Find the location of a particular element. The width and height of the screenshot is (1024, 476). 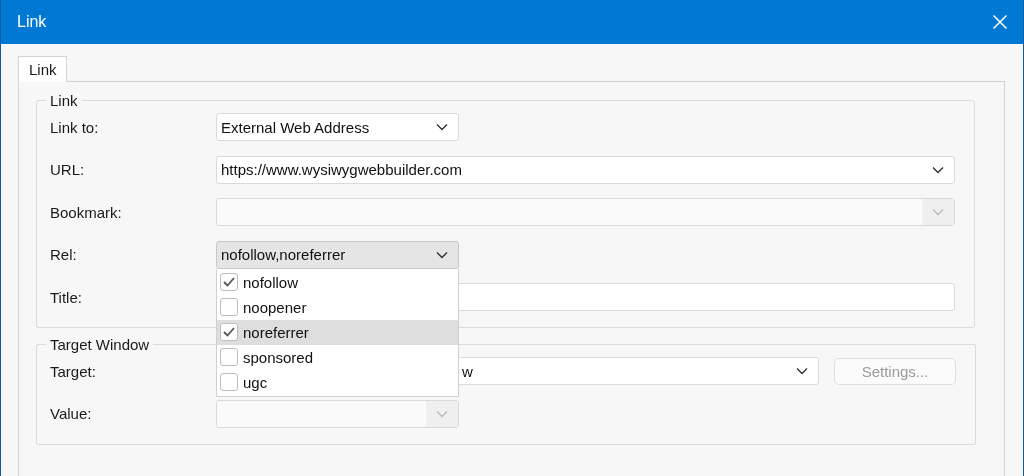

field-label: Value: is located at coordinates (71, 413).